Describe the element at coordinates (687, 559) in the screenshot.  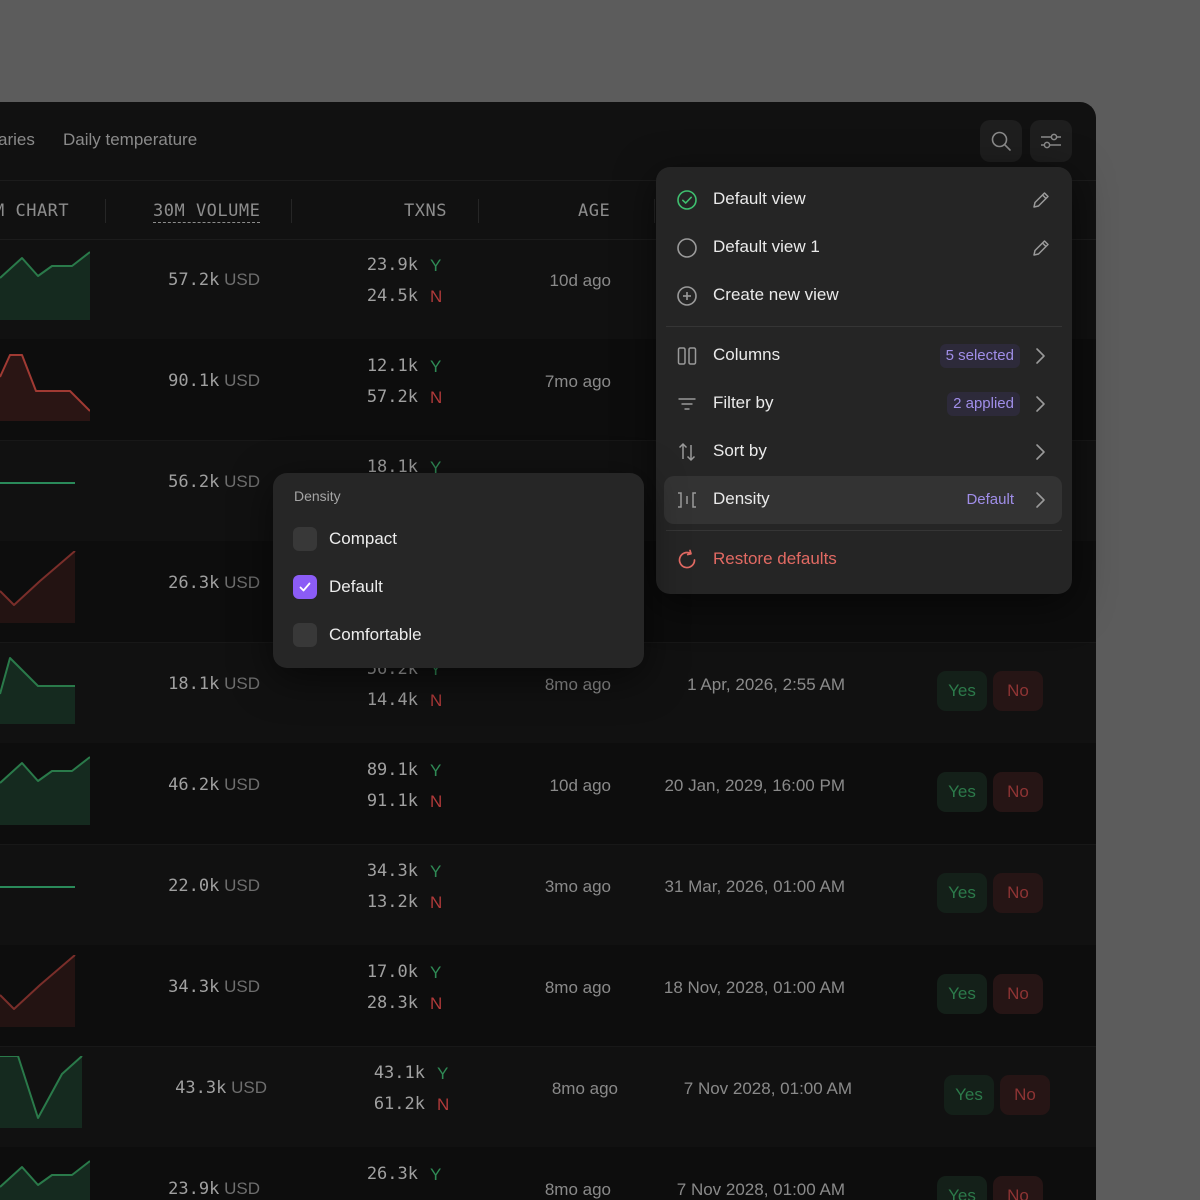
I see `refresh-icon` at that location.